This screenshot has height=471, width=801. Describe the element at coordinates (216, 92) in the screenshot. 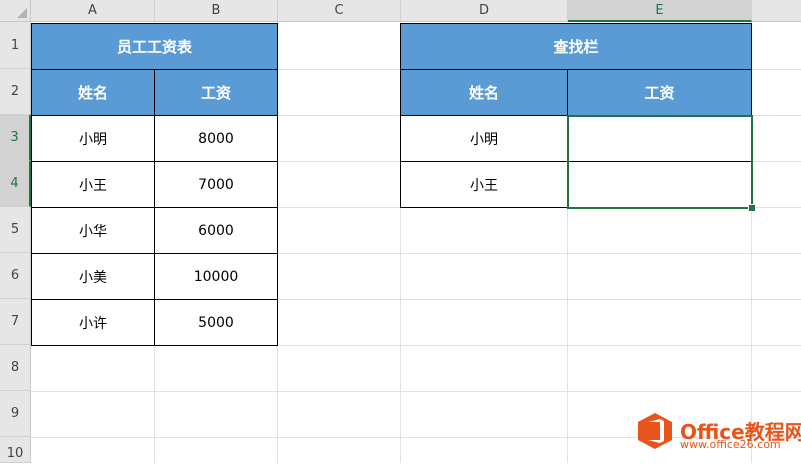

I see `employee-header-salary: 工资` at that location.